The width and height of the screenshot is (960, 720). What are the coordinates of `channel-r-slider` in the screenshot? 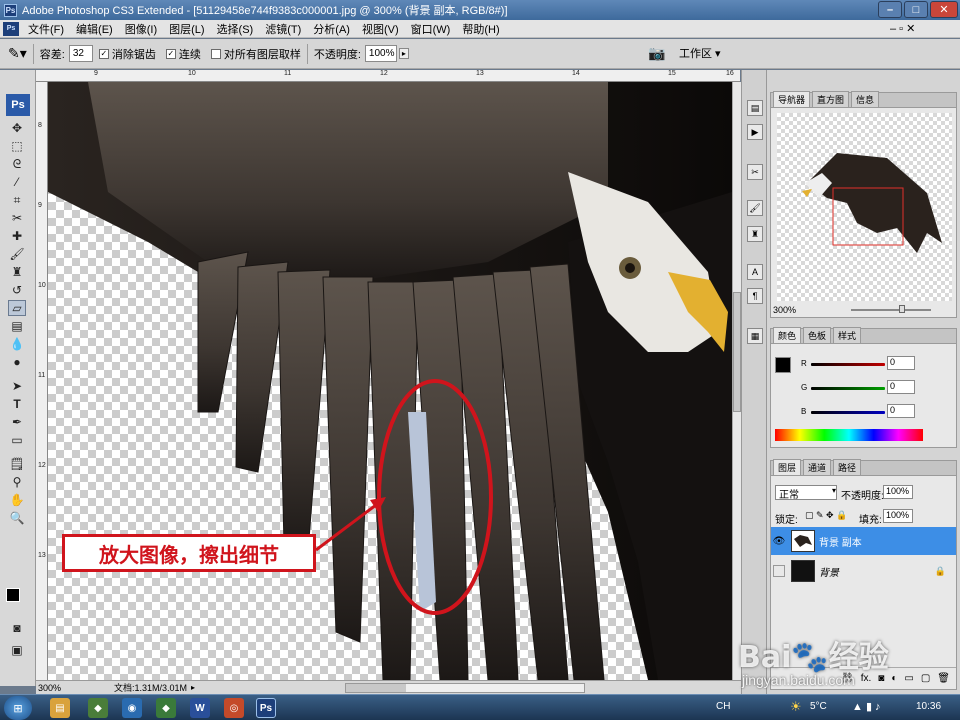 It's located at (848, 364).